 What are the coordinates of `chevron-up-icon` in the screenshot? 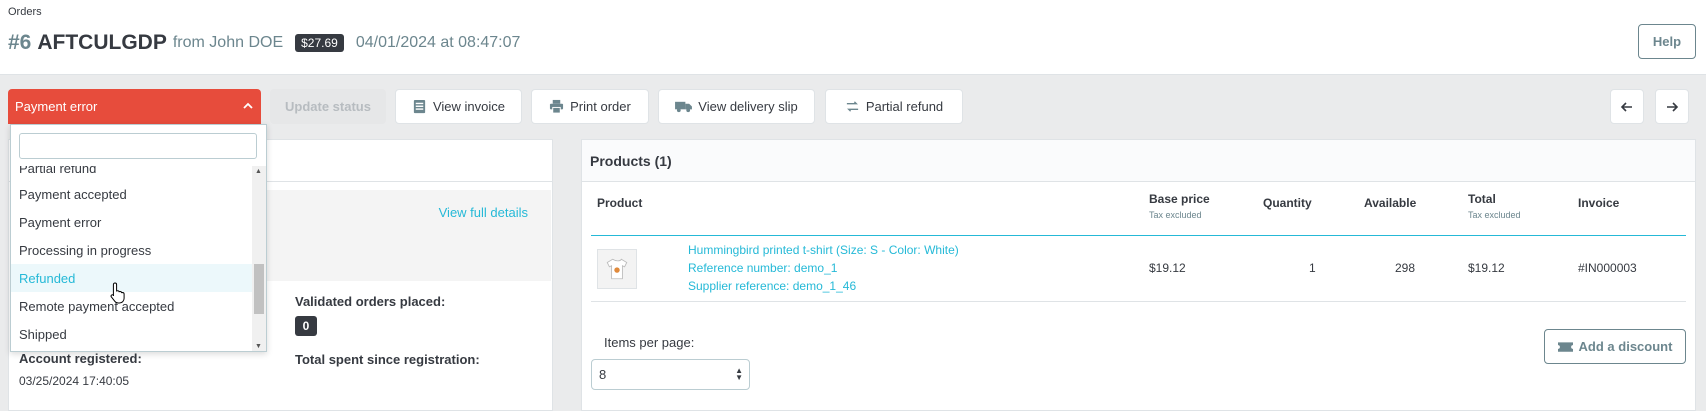 It's located at (248, 105).